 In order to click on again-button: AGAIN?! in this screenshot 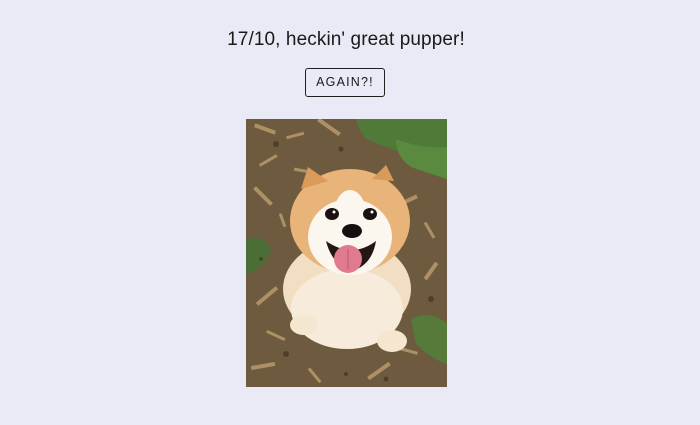, I will do `click(345, 82)`.